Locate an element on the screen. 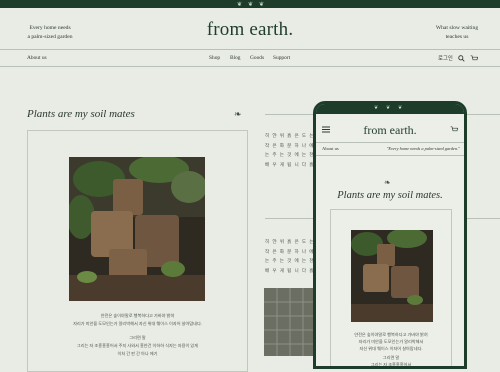 This screenshot has width=500, height=372. mobile-quote: "Every home needs a palm-sized garden." is located at coordinates (423, 148).